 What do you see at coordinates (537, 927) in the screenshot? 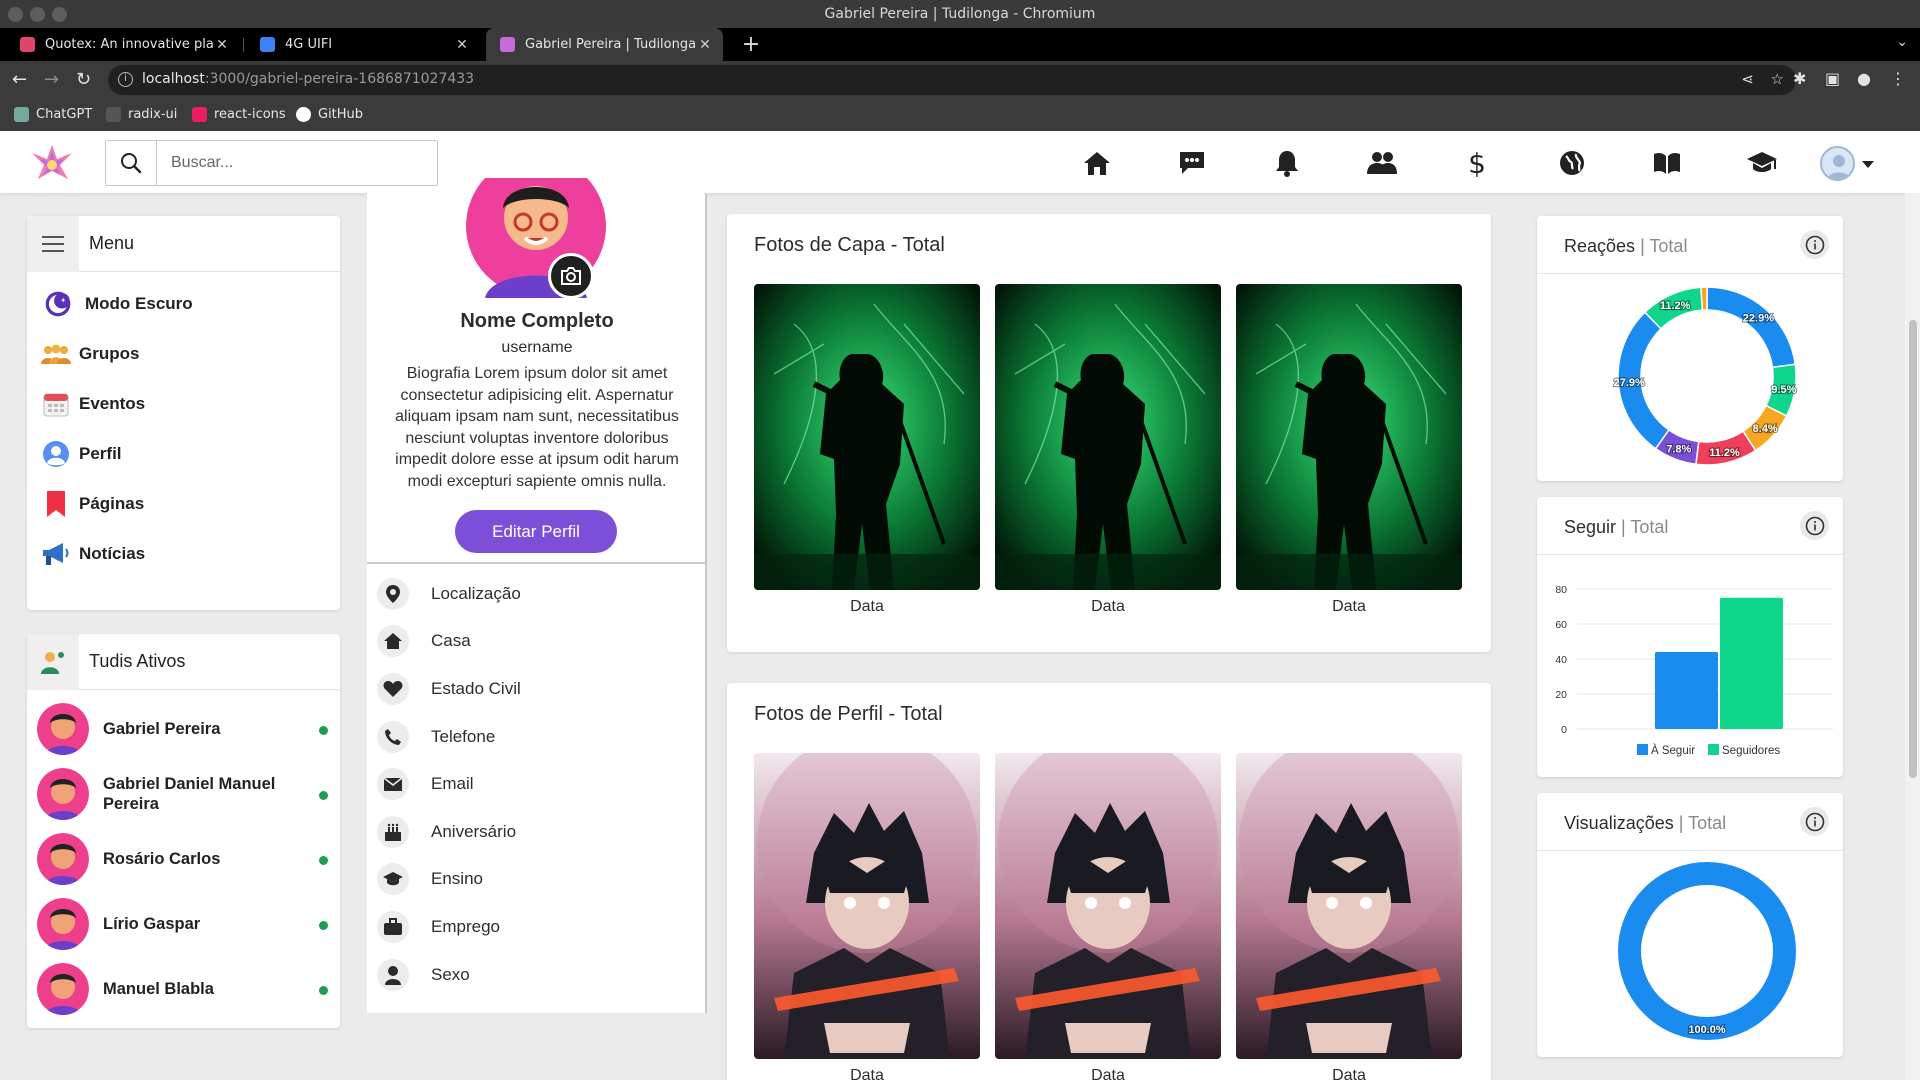
I see `info-row-job: Emprego` at bounding box center [537, 927].